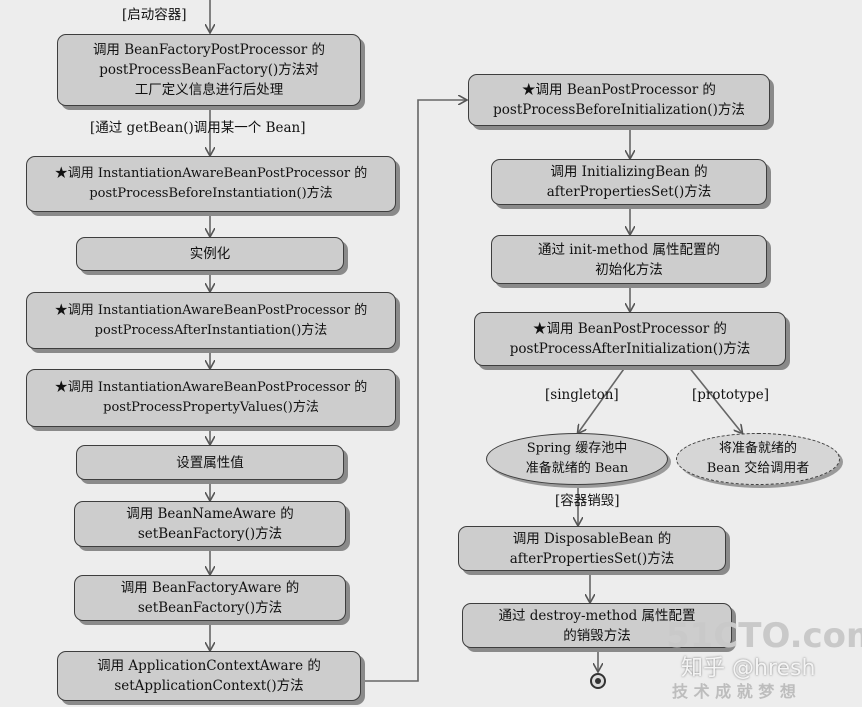 Image resolution: width=862 pixels, height=707 pixels. Describe the element at coordinates (734, 691) in the screenshot. I see `watermark-slogan: 技 术 成 就 梦 想` at that location.